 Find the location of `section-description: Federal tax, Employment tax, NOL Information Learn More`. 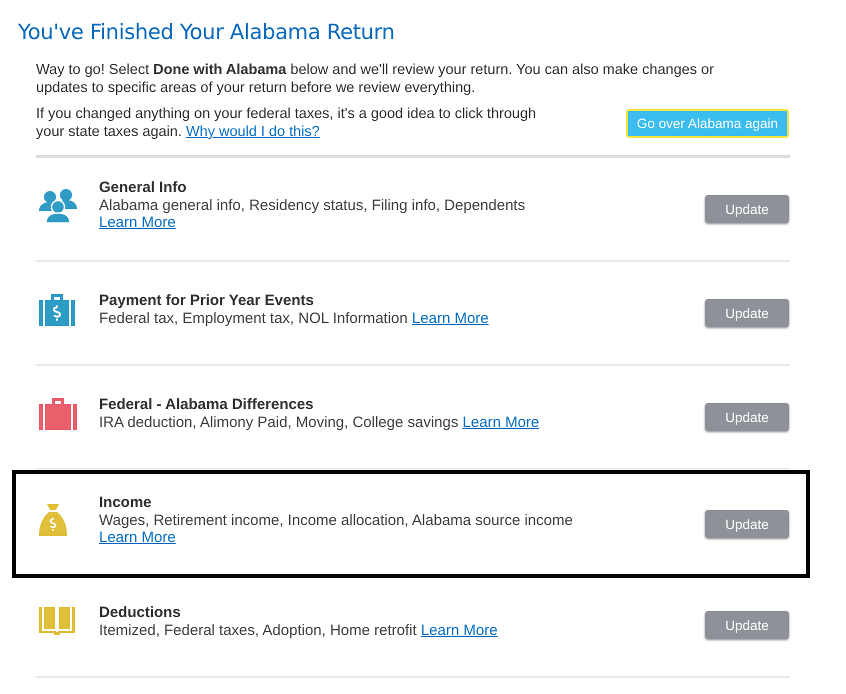

section-description: Federal tax, Employment tax, NOL Information Learn More is located at coordinates (294, 318).